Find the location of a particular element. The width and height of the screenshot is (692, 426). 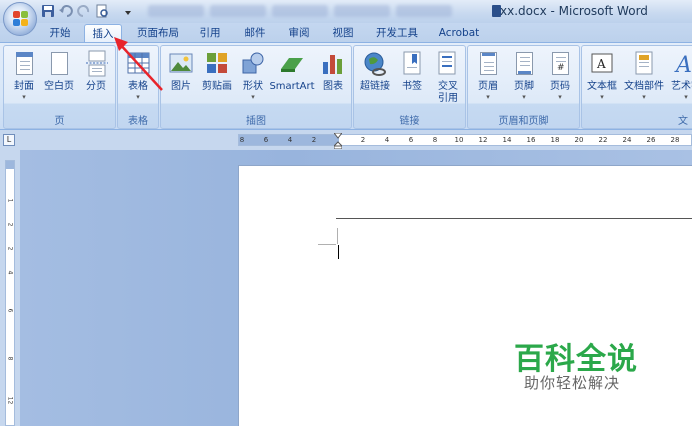

indent-marker-icon is located at coordinates (338, 141).